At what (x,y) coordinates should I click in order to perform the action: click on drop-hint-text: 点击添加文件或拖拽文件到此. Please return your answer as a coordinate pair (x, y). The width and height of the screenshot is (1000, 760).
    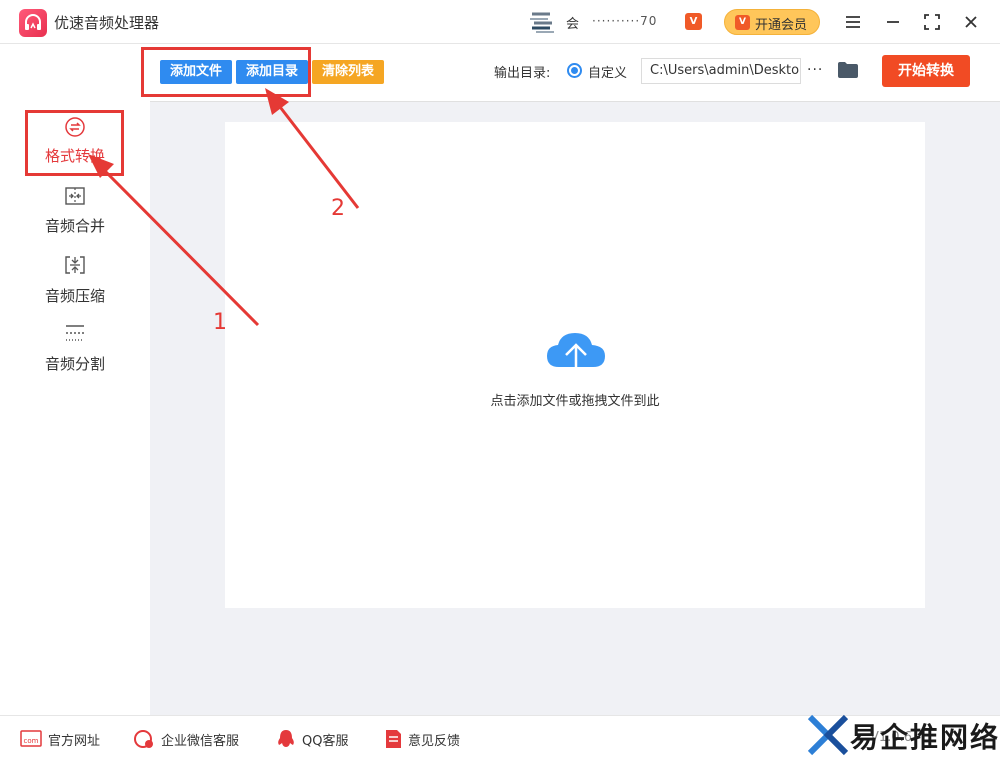
    Looking at the image, I should click on (575, 401).